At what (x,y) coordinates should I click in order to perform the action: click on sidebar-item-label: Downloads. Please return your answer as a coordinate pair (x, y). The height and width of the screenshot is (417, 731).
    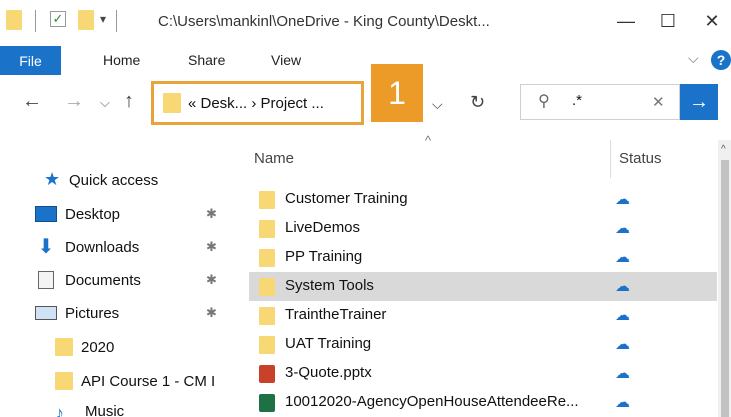
    Looking at the image, I should click on (102, 247).